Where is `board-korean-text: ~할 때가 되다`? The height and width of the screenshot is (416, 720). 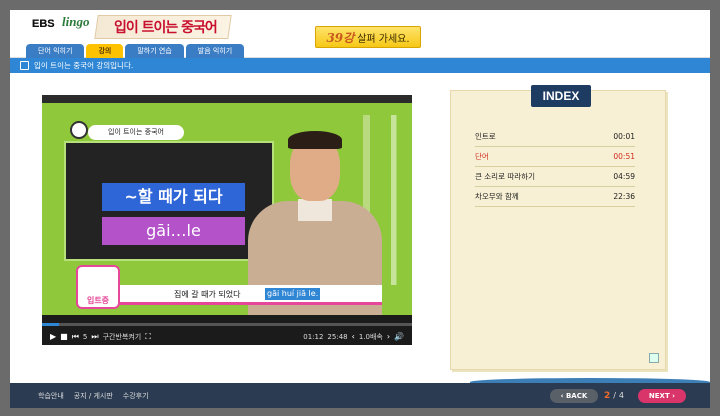
board-korean-text: ~할 때가 되다 is located at coordinates (173, 197).